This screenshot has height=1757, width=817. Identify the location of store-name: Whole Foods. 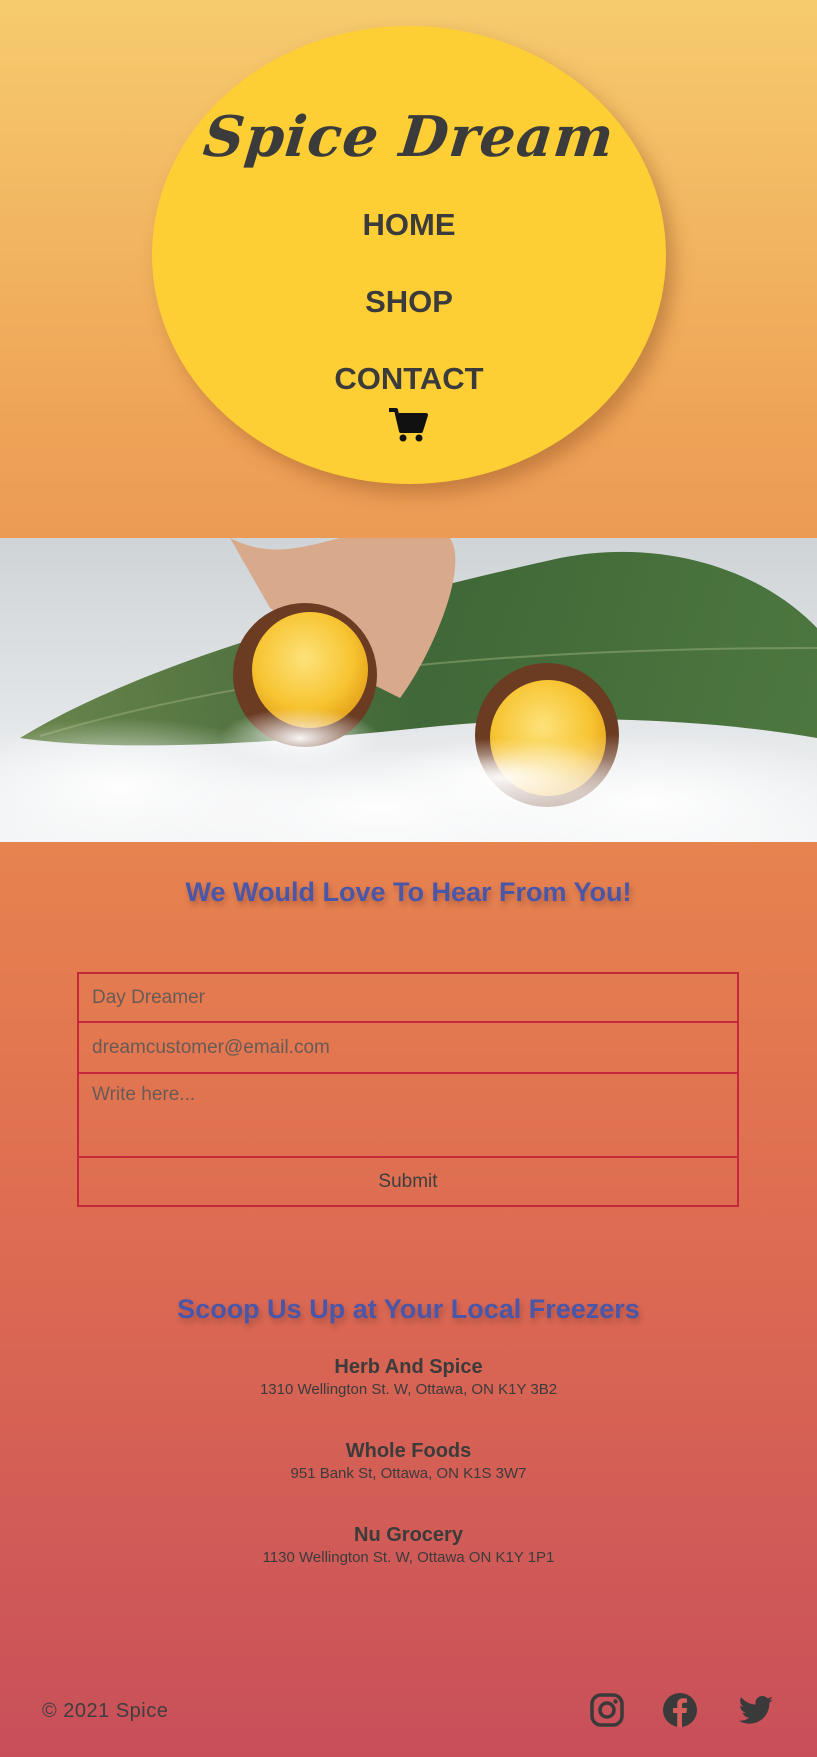
(408, 1451).